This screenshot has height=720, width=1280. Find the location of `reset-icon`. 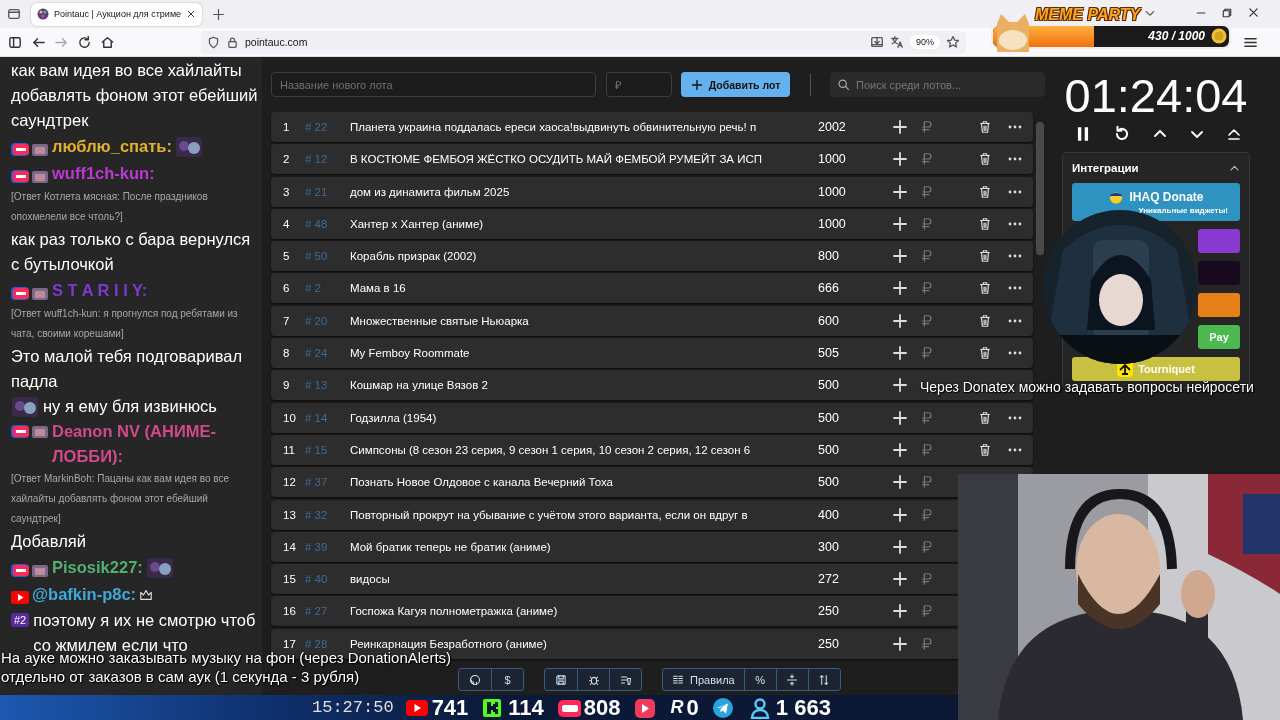

reset-icon is located at coordinates (1122, 134).